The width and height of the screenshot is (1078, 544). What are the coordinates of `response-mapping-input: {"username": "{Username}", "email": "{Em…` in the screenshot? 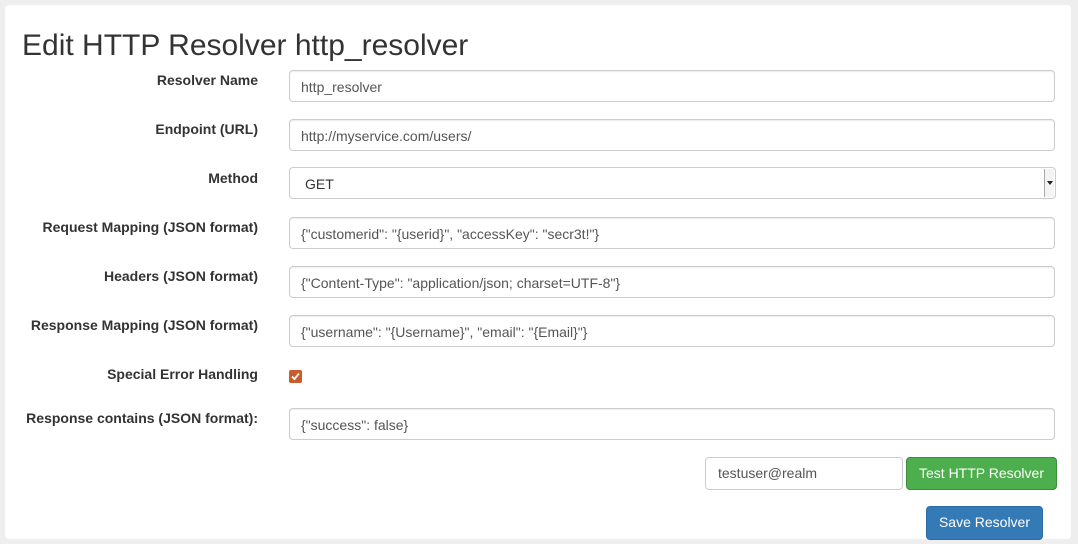 It's located at (672, 331).